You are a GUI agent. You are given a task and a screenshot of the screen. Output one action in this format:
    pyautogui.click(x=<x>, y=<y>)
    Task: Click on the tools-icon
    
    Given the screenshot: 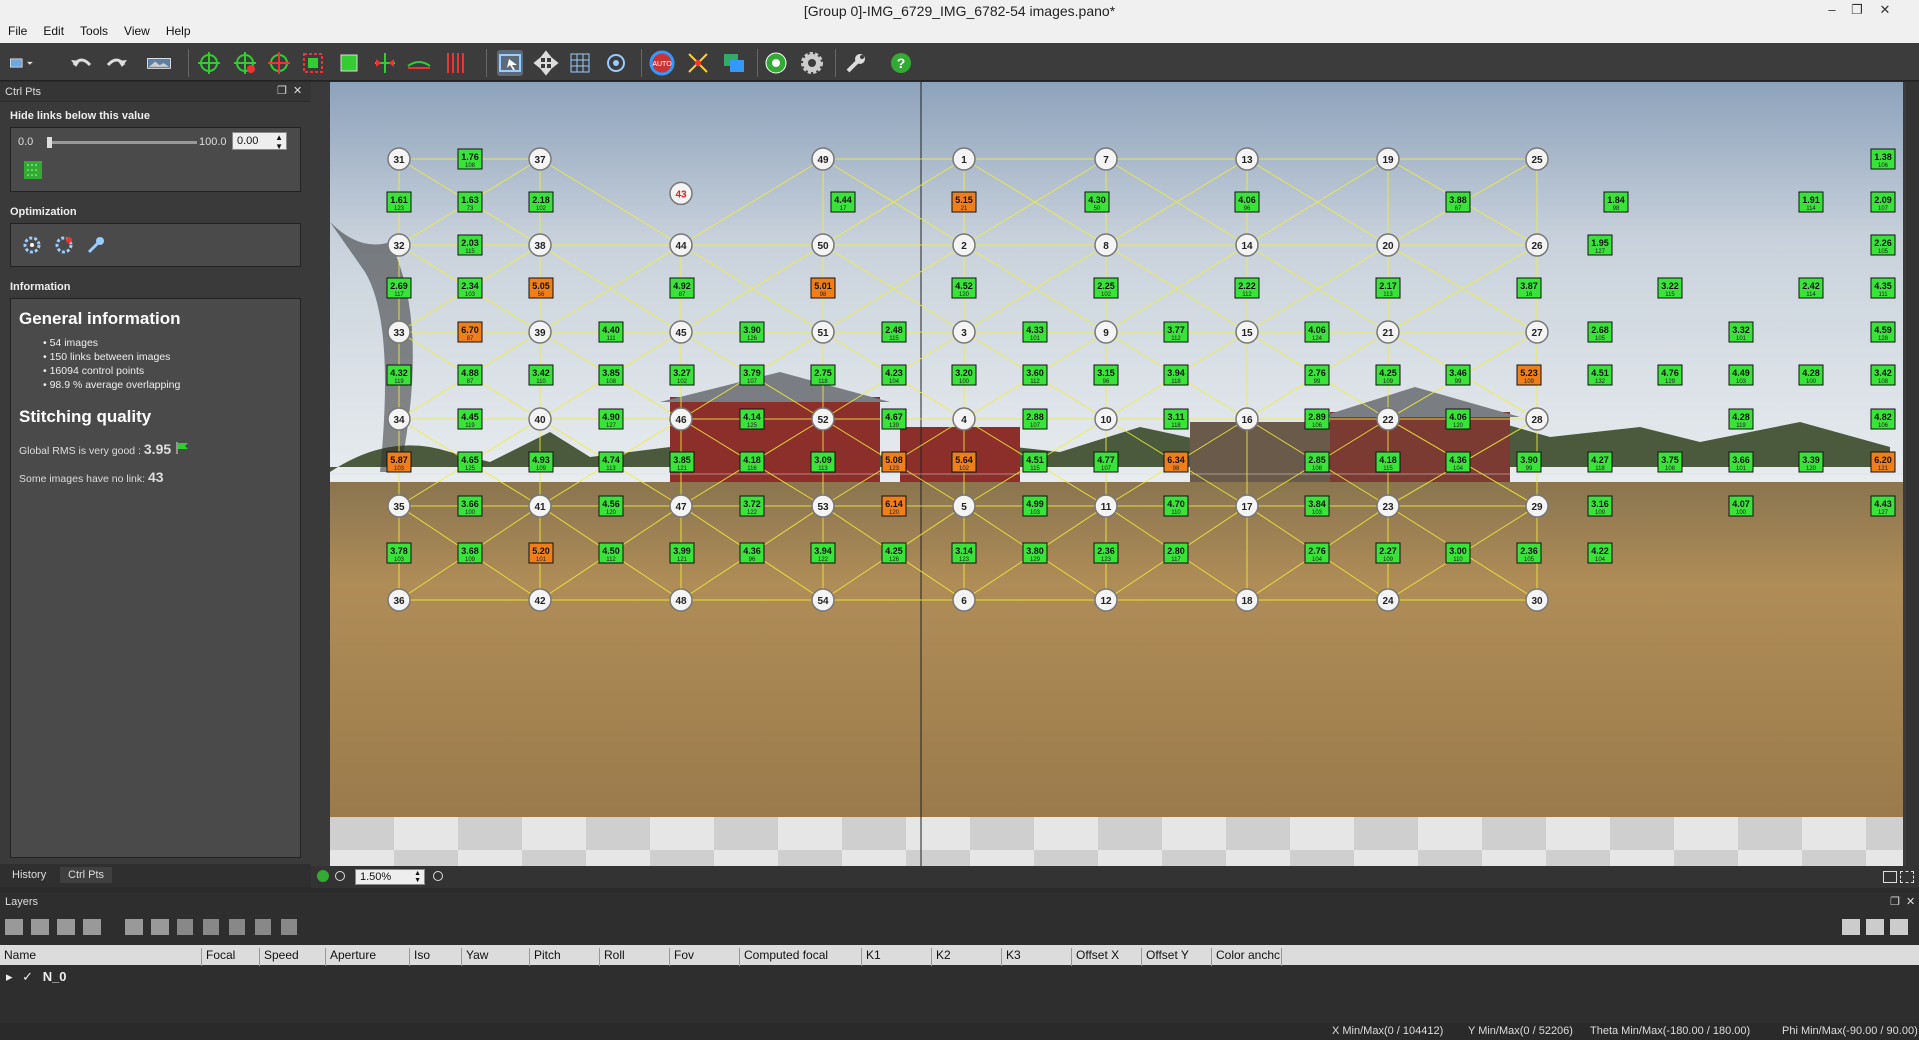 What is the action you would take?
    pyautogui.click(x=856, y=63)
    